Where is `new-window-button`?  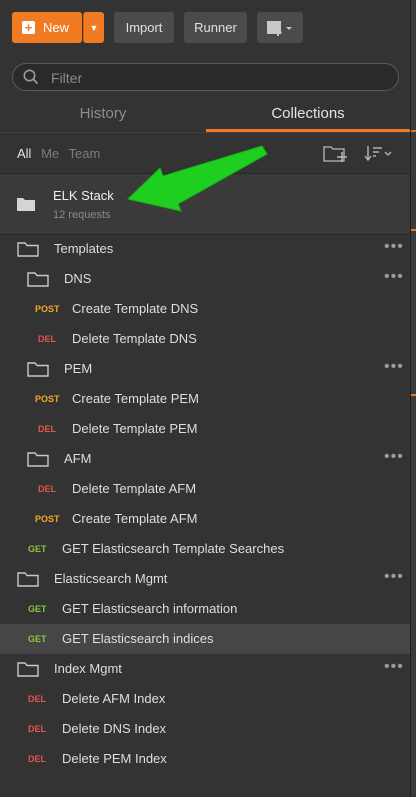 new-window-button is located at coordinates (280, 27).